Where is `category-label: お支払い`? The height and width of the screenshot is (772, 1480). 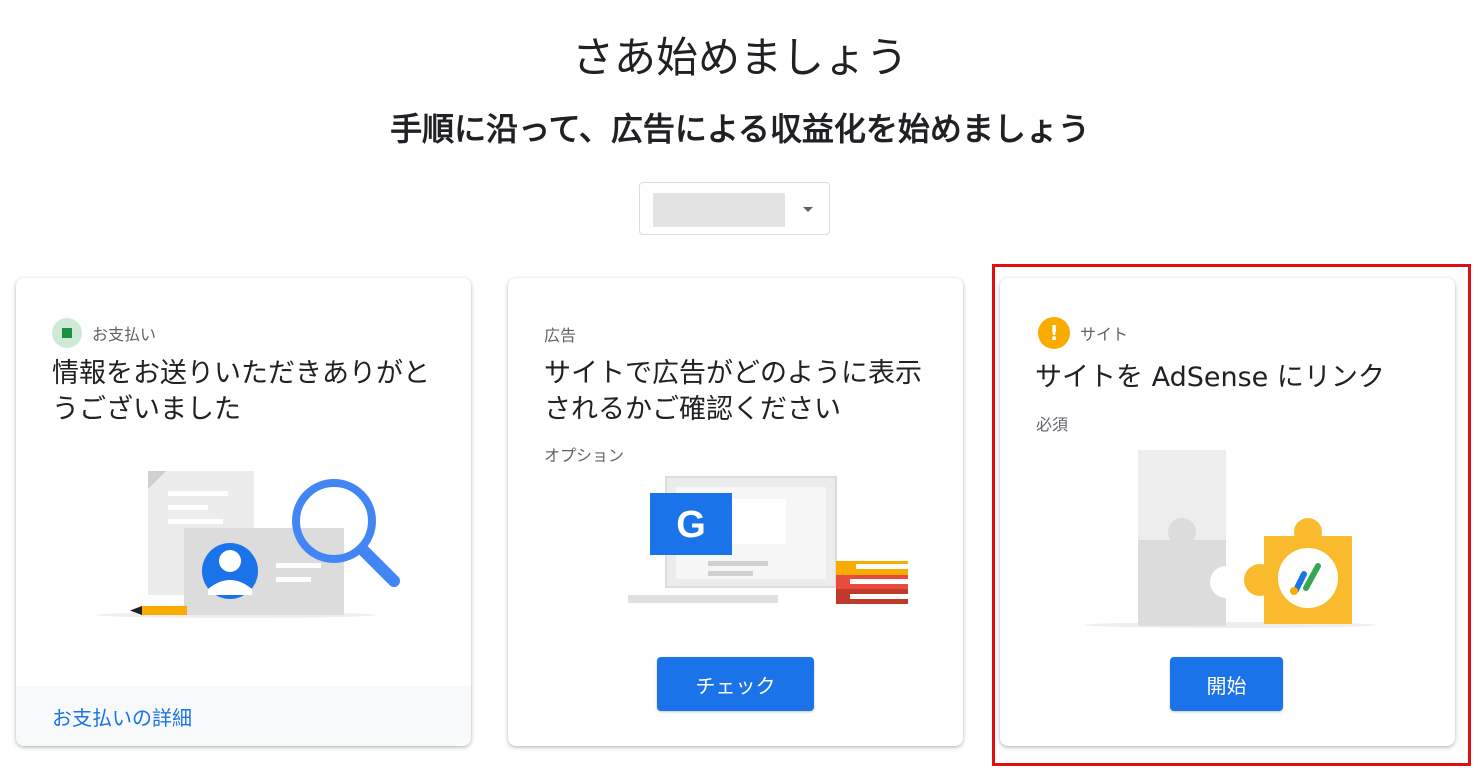
category-label: お支払い is located at coordinates (124, 334).